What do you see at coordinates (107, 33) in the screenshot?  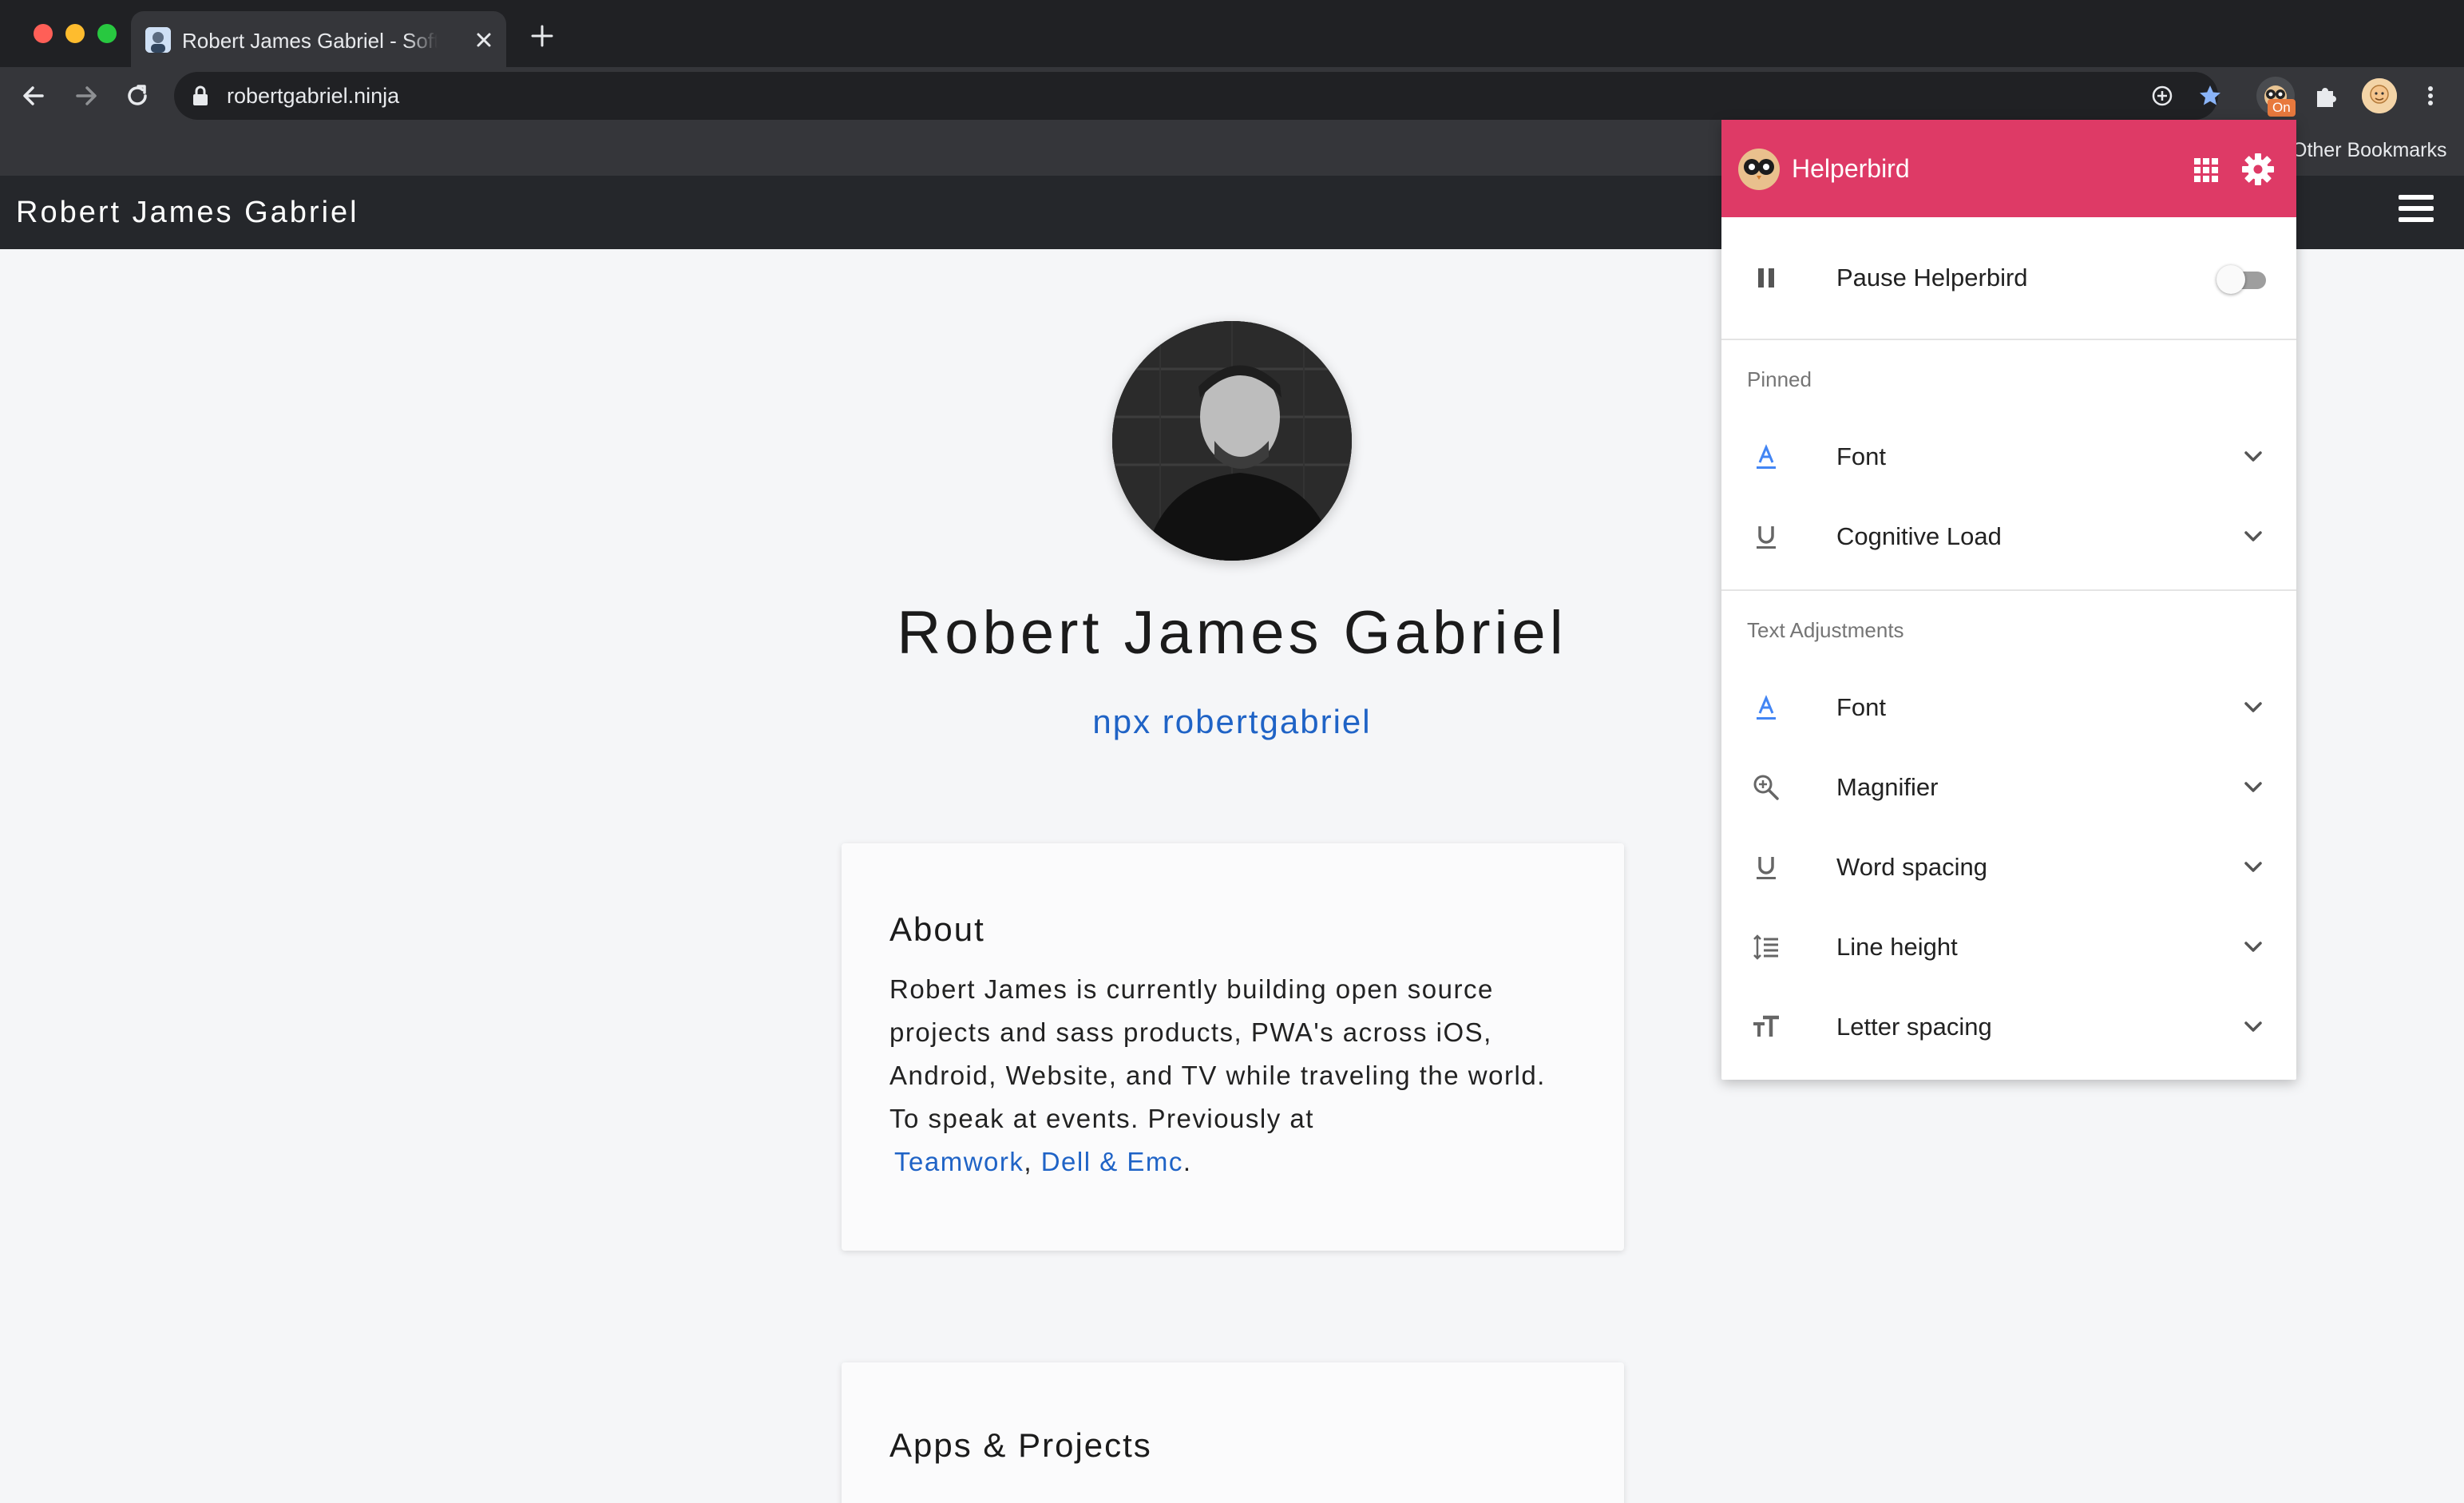 I see `zoom-window-button` at bounding box center [107, 33].